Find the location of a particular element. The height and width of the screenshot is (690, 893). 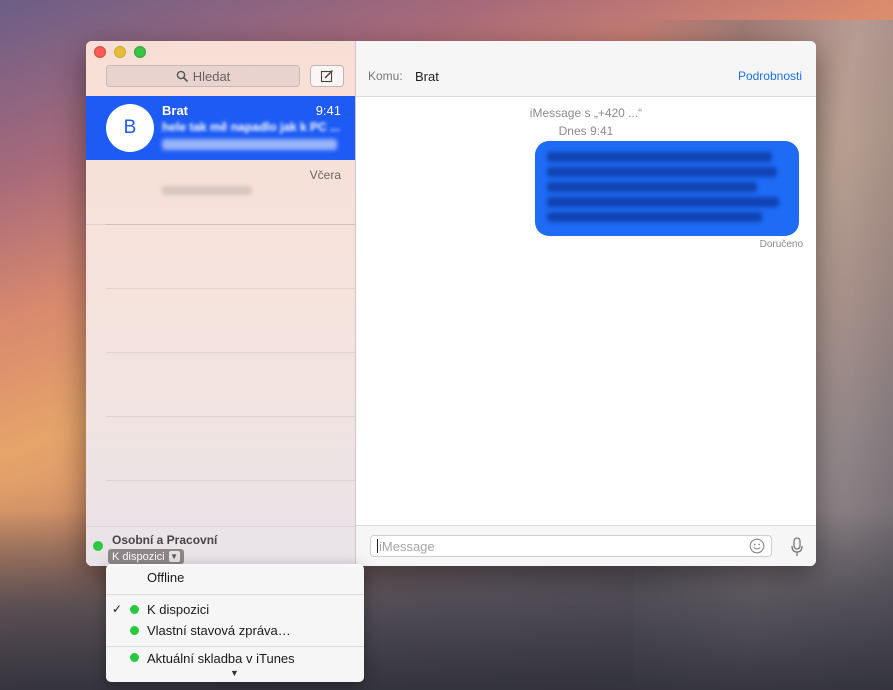

scroll-down-arrow-icon: ▼ is located at coordinates (234, 673).